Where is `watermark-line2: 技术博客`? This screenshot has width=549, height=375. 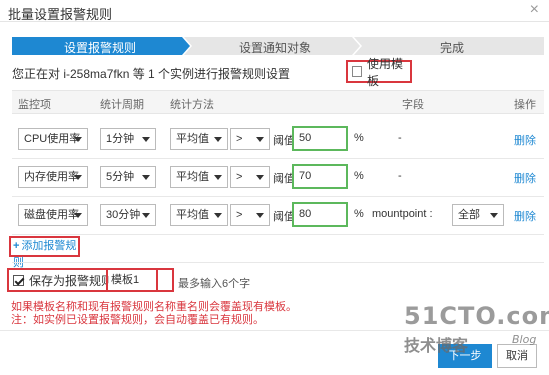 watermark-line2: 技术博客 is located at coordinates (436, 345).